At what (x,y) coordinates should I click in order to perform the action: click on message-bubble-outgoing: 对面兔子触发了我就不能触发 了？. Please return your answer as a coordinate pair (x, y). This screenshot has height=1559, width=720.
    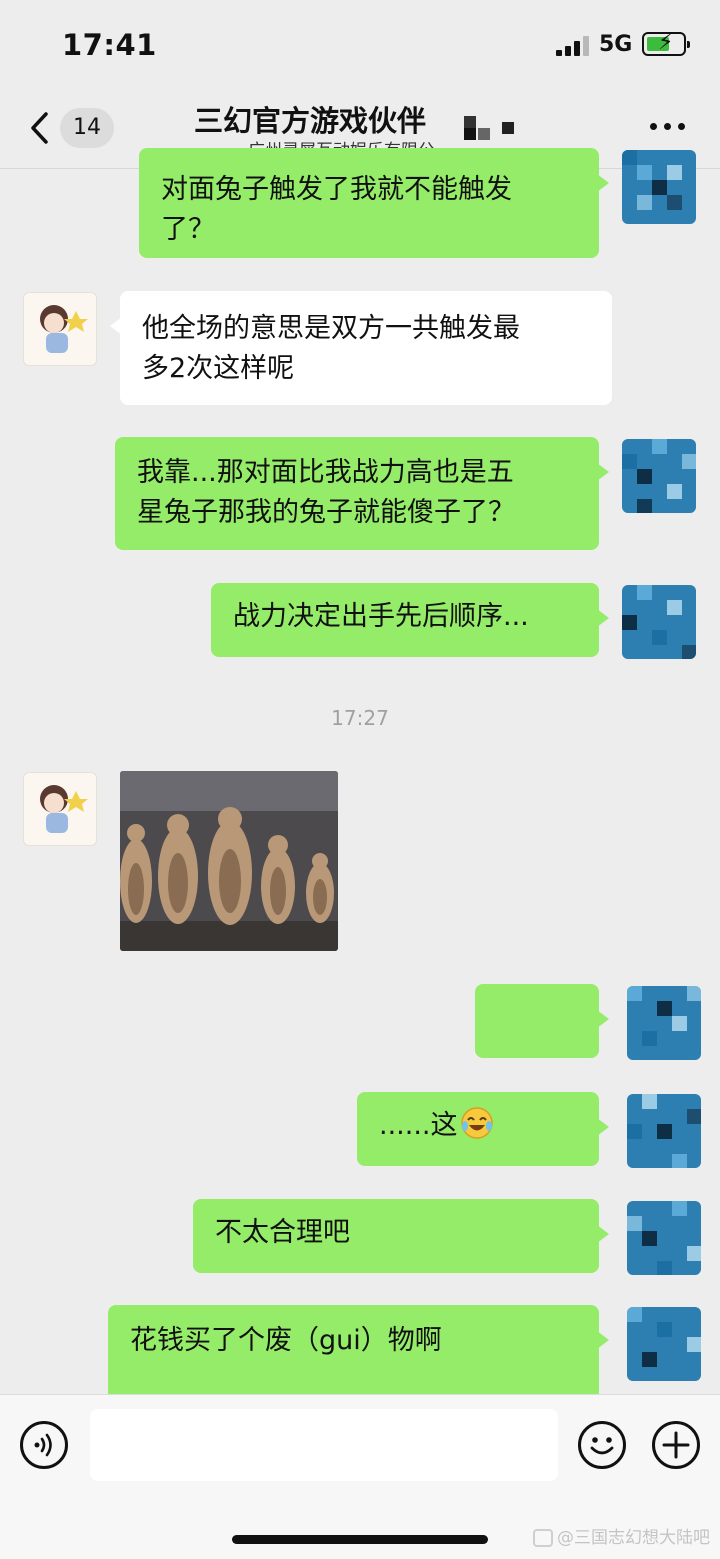
    Looking at the image, I should click on (374, 203).